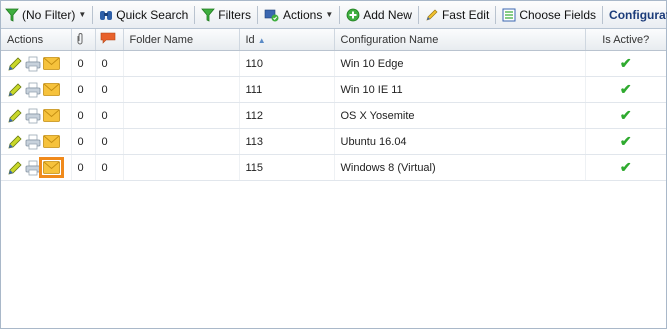  I want to click on filters-label: Filters, so click(234, 14).